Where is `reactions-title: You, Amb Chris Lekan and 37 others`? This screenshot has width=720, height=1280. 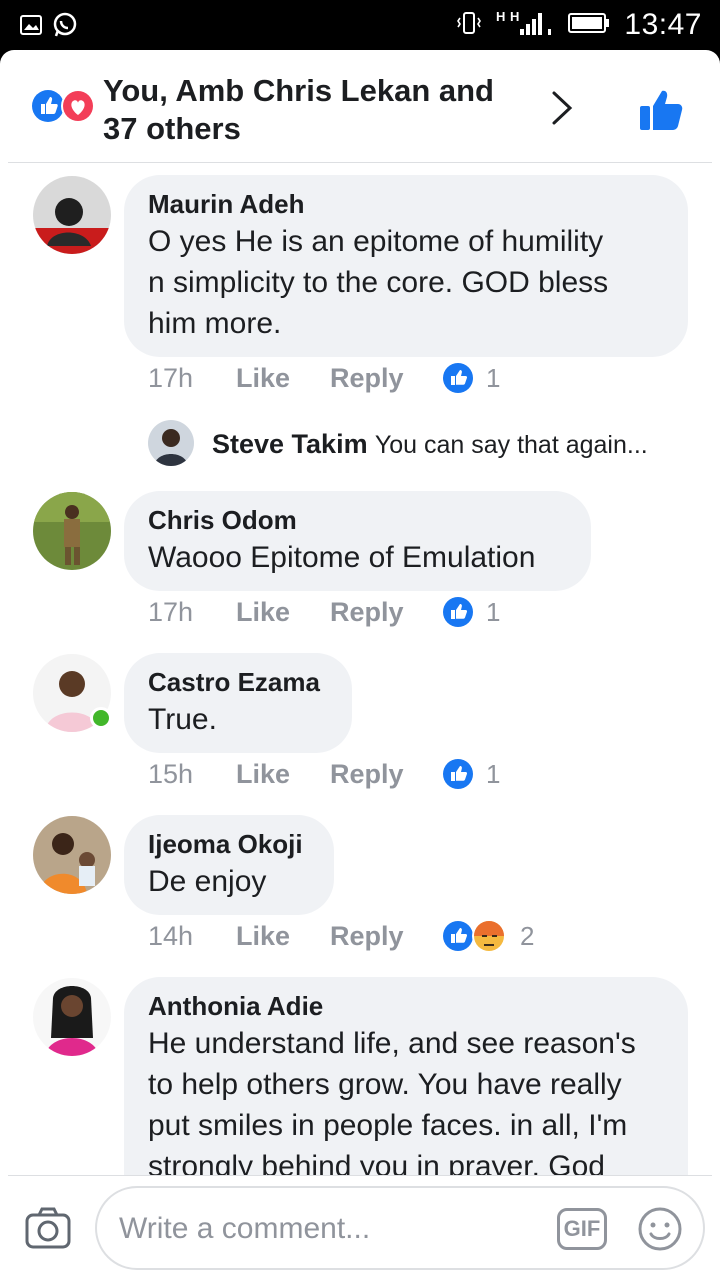 reactions-title: You, Amb Chris Lekan and 37 others is located at coordinates (298, 109).